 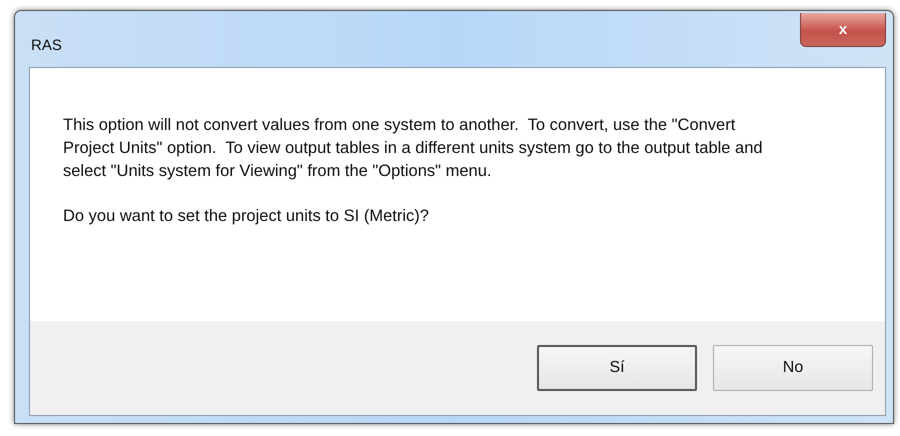 I want to click on message-text: Do you want to set the project units to SI (Metric)?, so click(x=246, y=216).